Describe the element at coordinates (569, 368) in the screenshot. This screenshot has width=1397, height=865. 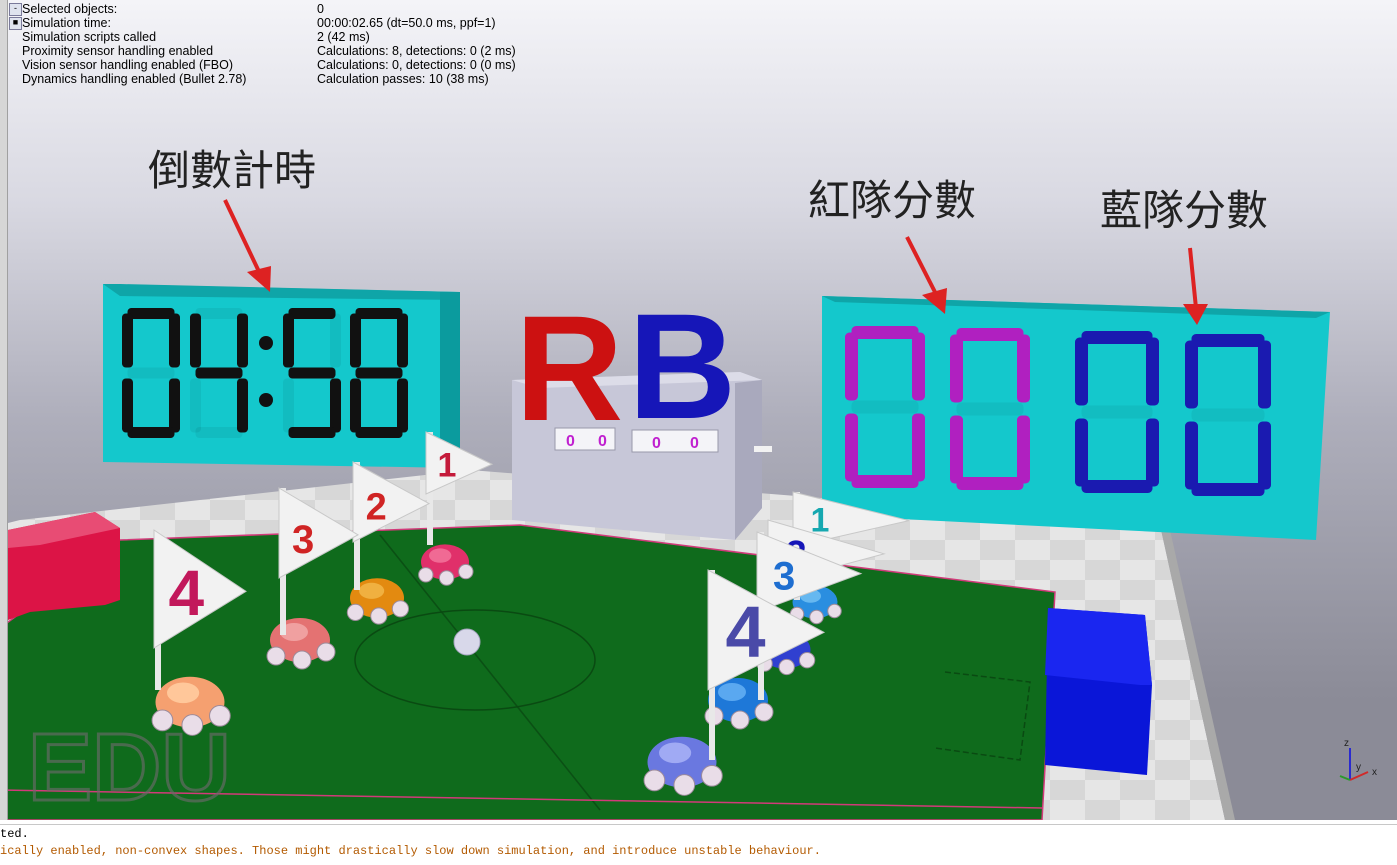
I see `red-team-letter: R` at that location.